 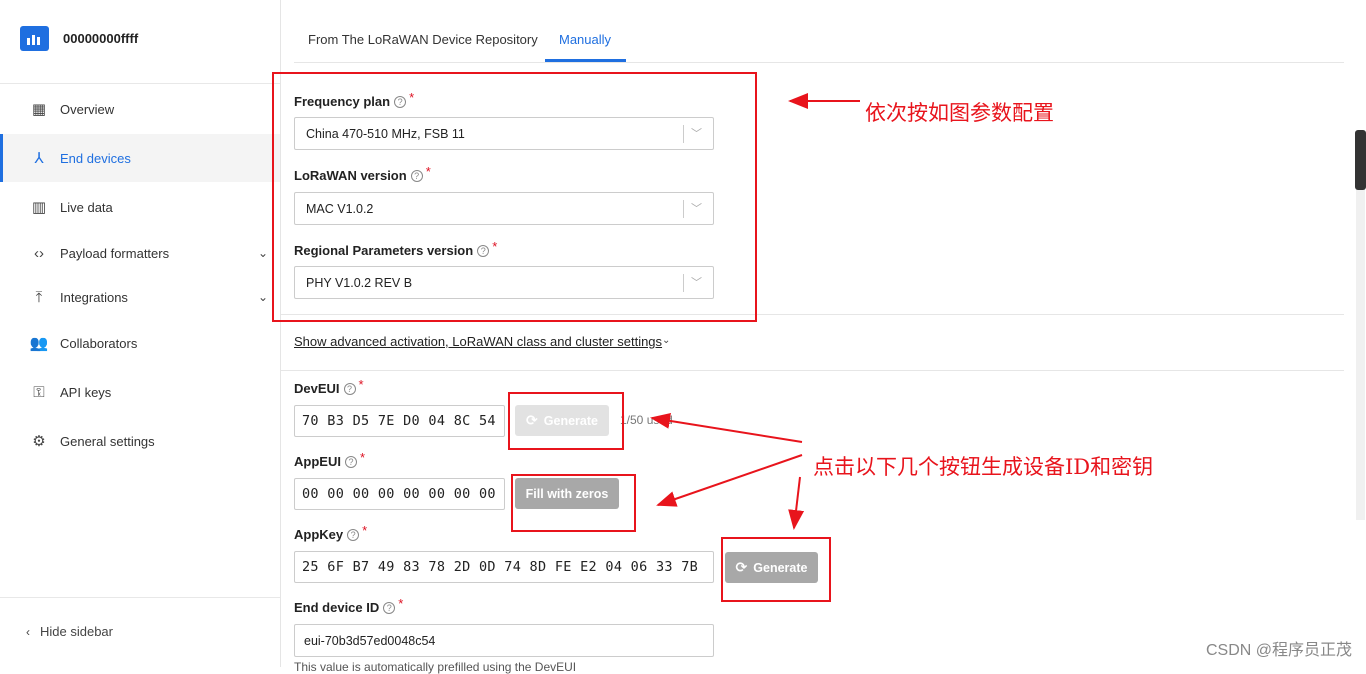 I want to click on watermark: CSDN @程序员正茂, so click(x=1278, y=650).